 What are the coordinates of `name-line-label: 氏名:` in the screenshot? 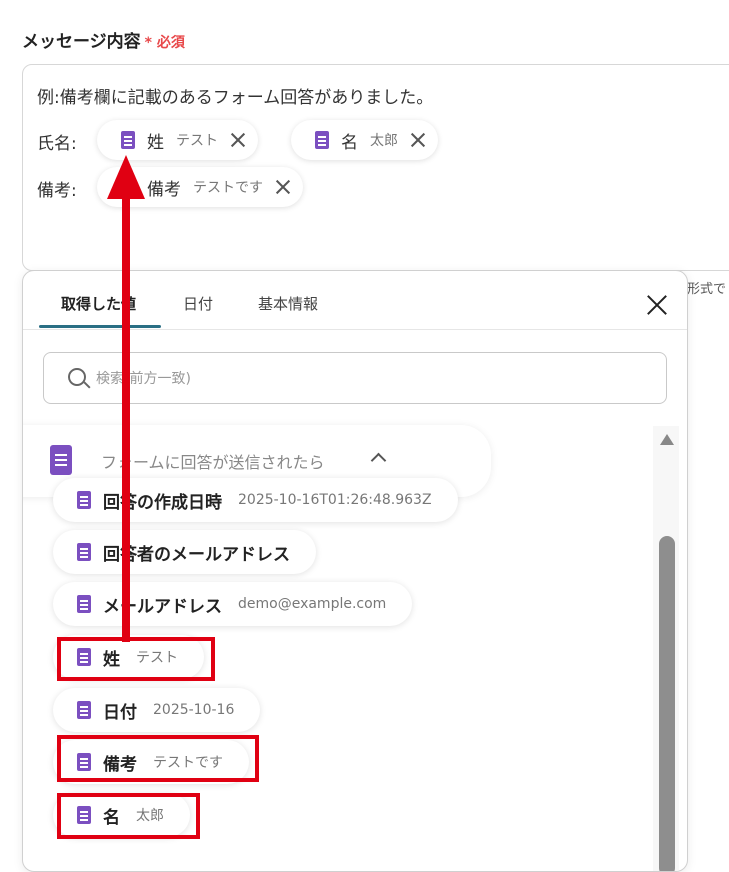 It's located at (57, 144).